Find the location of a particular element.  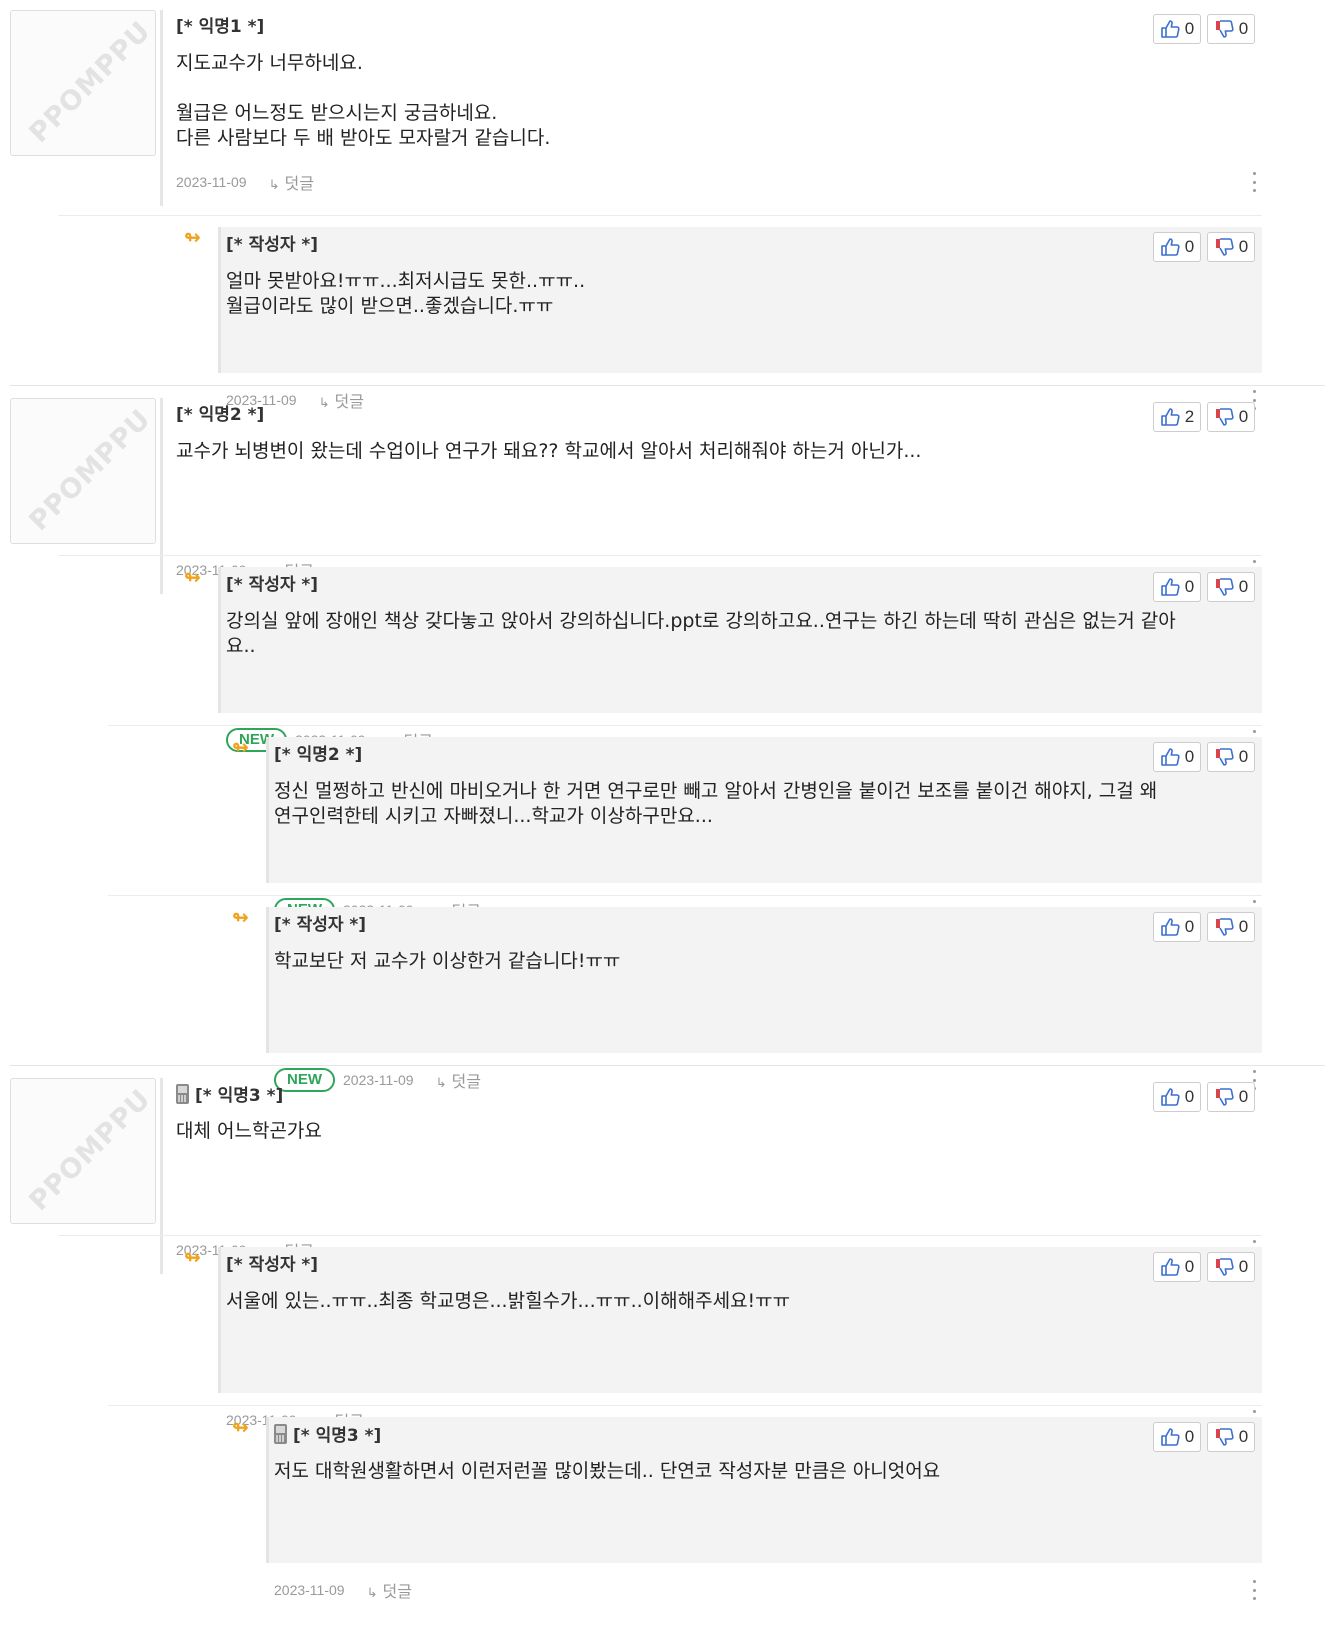

comment-body: 학교보단 저 교수가 이상한거 같습니다!ㅠㅠ is located at coordinates (447, 961).